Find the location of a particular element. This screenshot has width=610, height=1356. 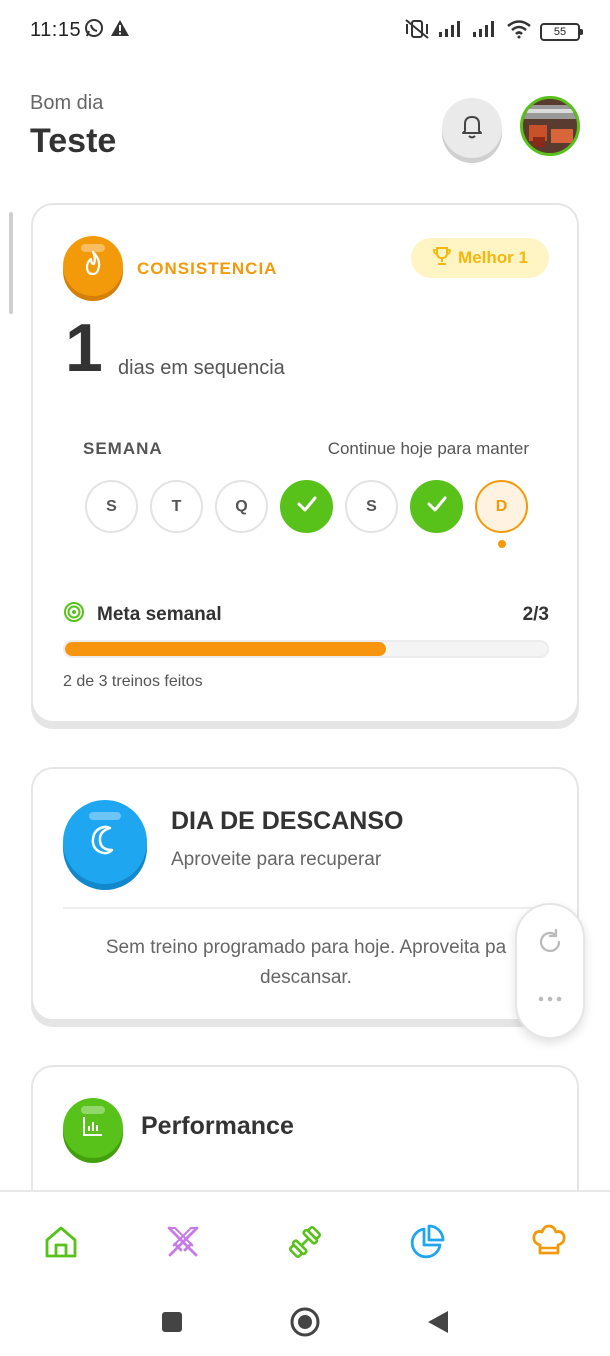

system-nav-bar is located at coordinates (305, 1323).